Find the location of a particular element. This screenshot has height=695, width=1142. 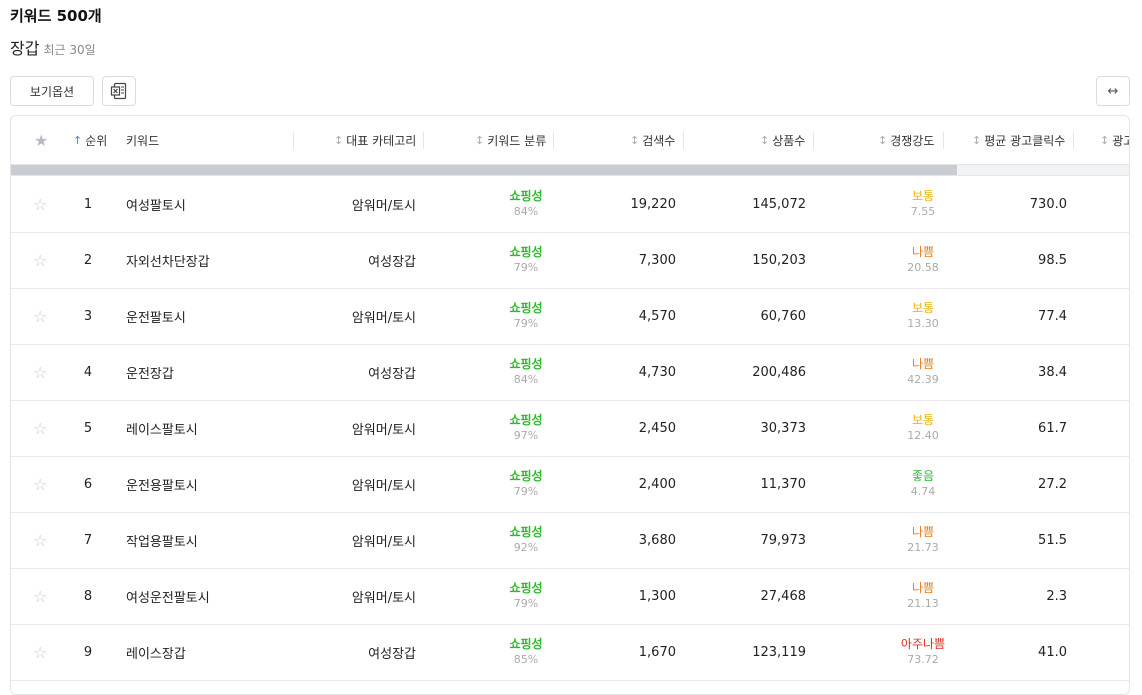

category-heading: 장갑 최근 30일 is located at coordinates (53, 47).